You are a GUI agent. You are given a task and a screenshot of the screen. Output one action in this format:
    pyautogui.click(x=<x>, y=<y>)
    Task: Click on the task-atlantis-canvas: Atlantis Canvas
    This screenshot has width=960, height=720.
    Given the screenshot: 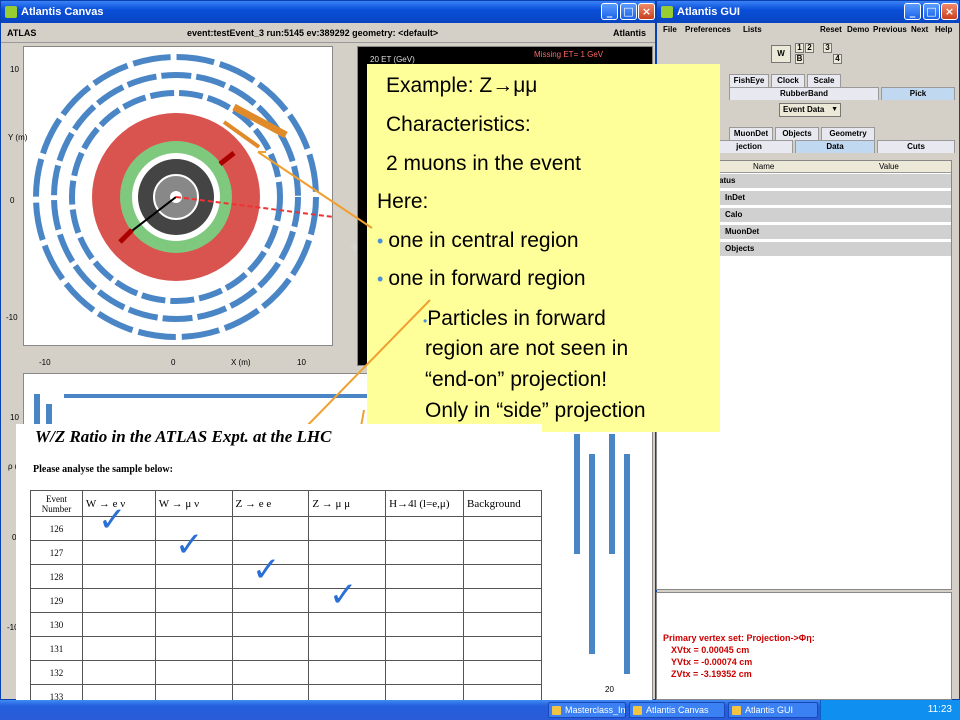 What is the action you would take?
    pyautogui.click(x=677, y=710)
    